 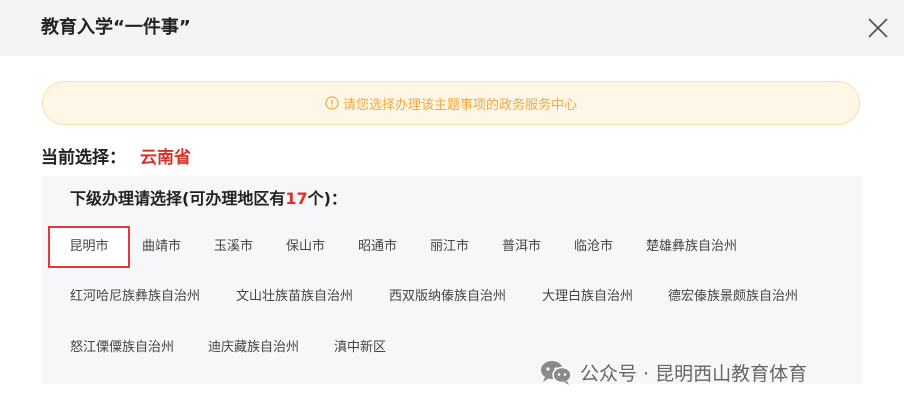 I want to click on region-item-xishuangbanna: 西双版纳傣族自治州, so click(x=447, y=297).